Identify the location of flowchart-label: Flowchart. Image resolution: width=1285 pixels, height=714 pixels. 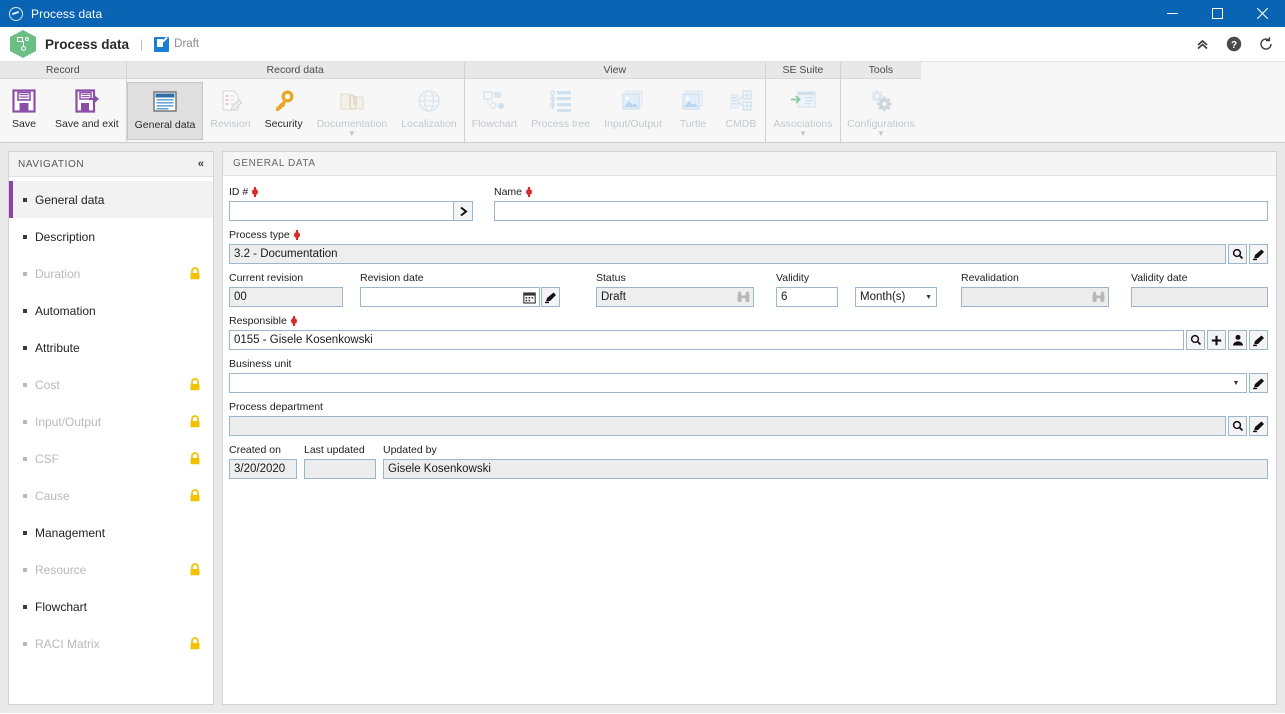
(494, 124).